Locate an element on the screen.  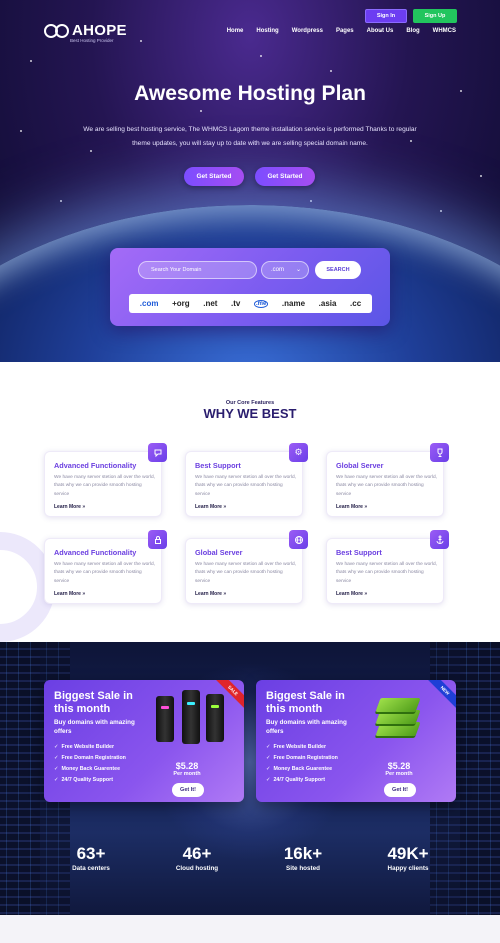
anchor-icon is located at coordinates (439, 539).